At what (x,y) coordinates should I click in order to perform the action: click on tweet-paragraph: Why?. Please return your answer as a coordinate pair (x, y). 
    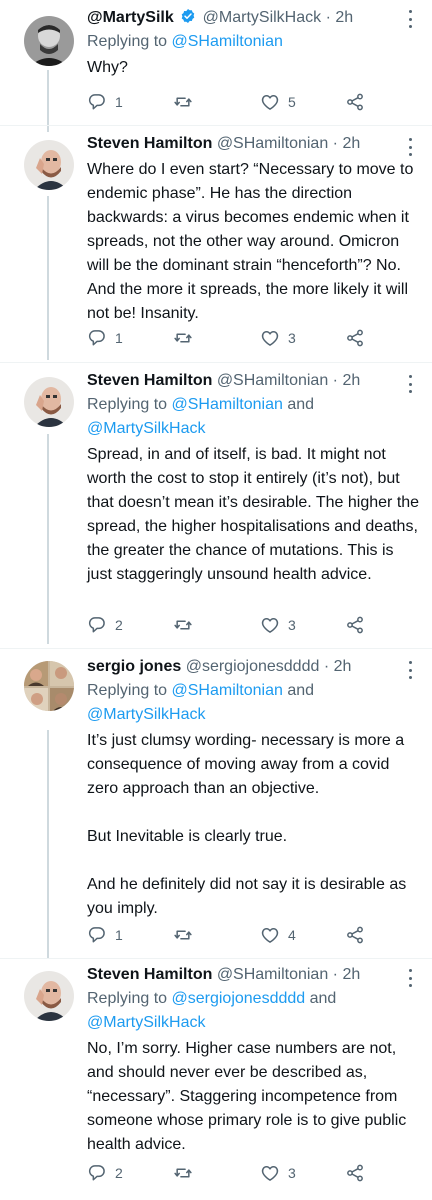
    Looking at the image, I should click on (107, 67).